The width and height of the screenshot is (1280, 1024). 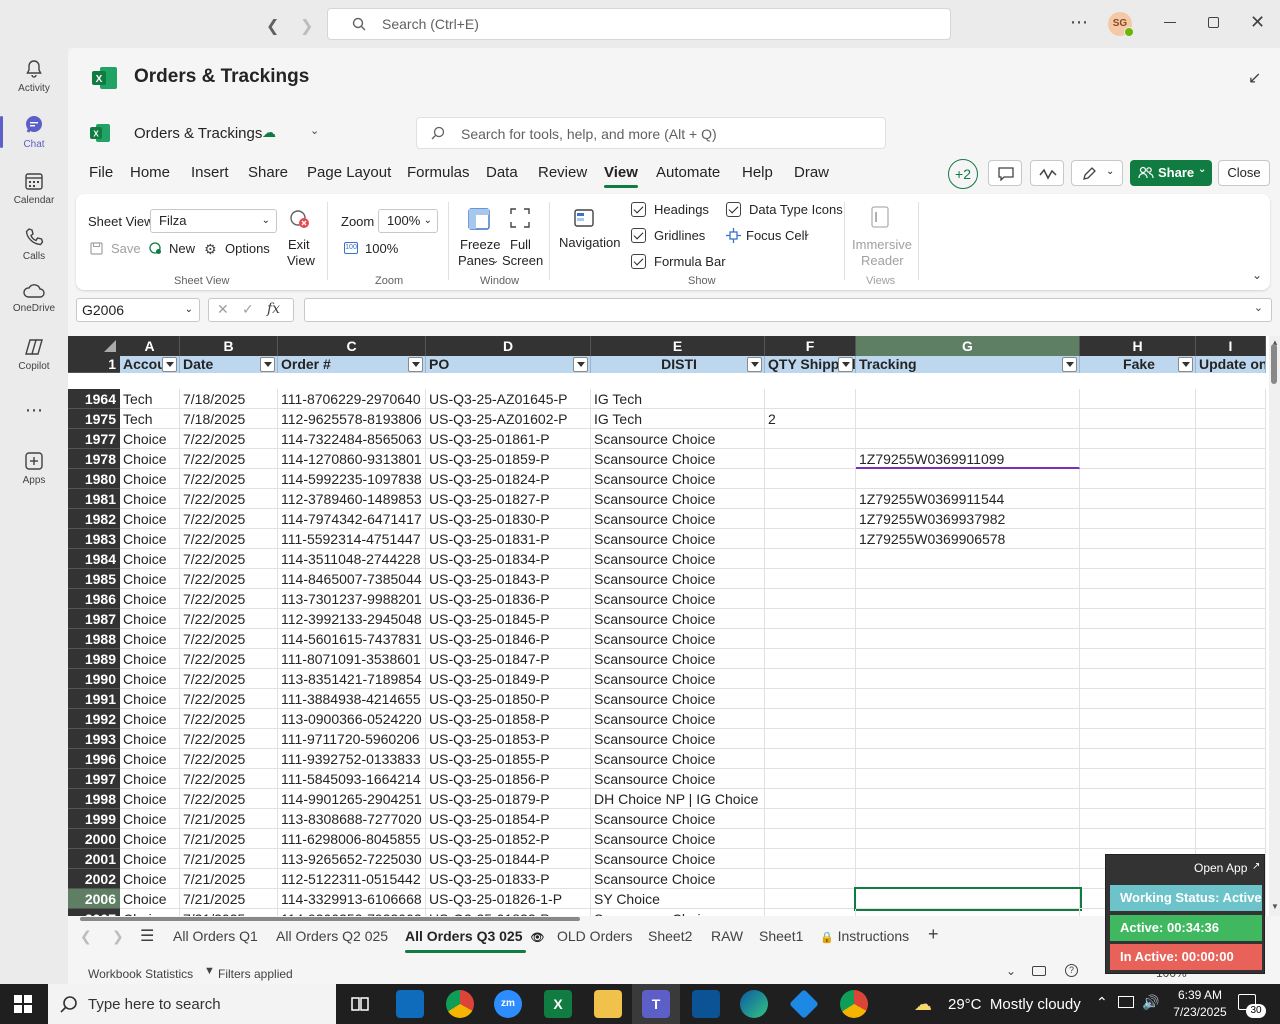 What do you see at coordinates (94, 899) in the screenshot?
I see `row-number: 2006` at bounding box center [94, 899].